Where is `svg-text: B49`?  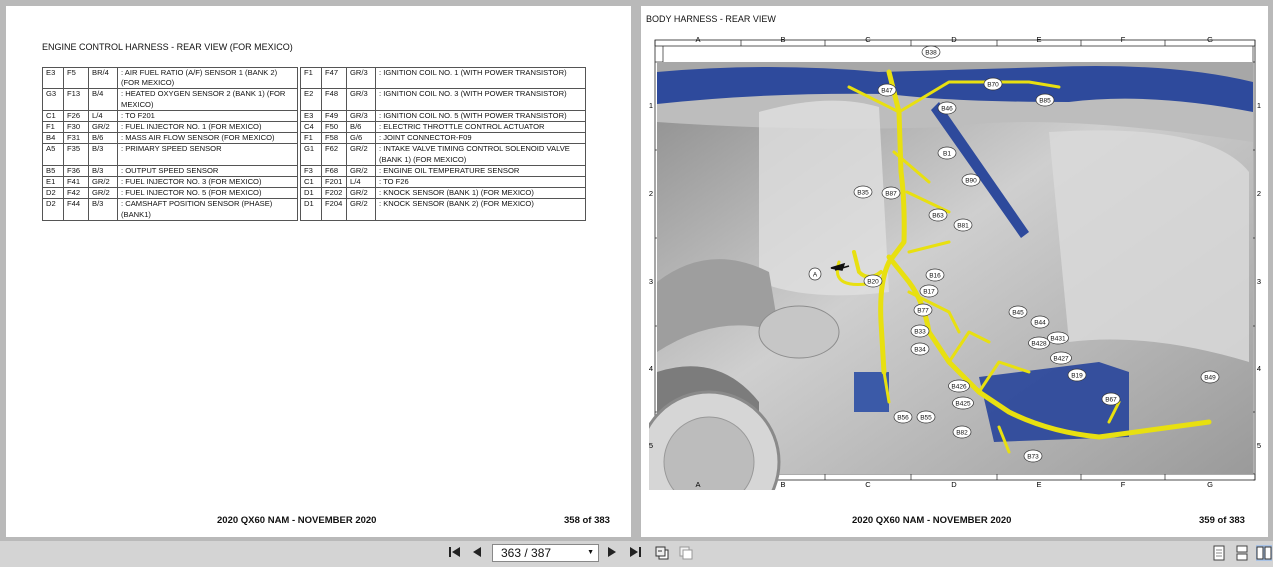 svg-text: B49 is located at coordinates (1210, 377).